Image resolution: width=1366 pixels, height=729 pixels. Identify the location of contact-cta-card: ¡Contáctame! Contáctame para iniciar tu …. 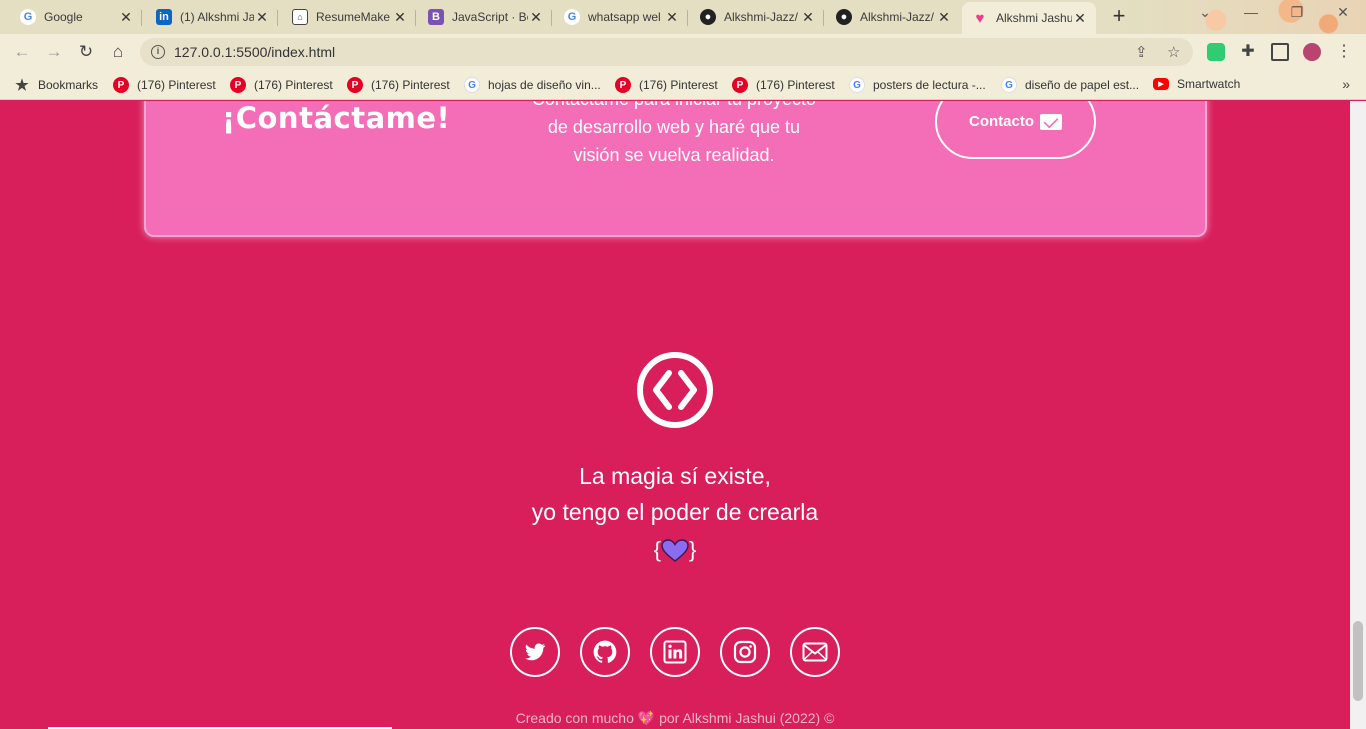
(675, 169).